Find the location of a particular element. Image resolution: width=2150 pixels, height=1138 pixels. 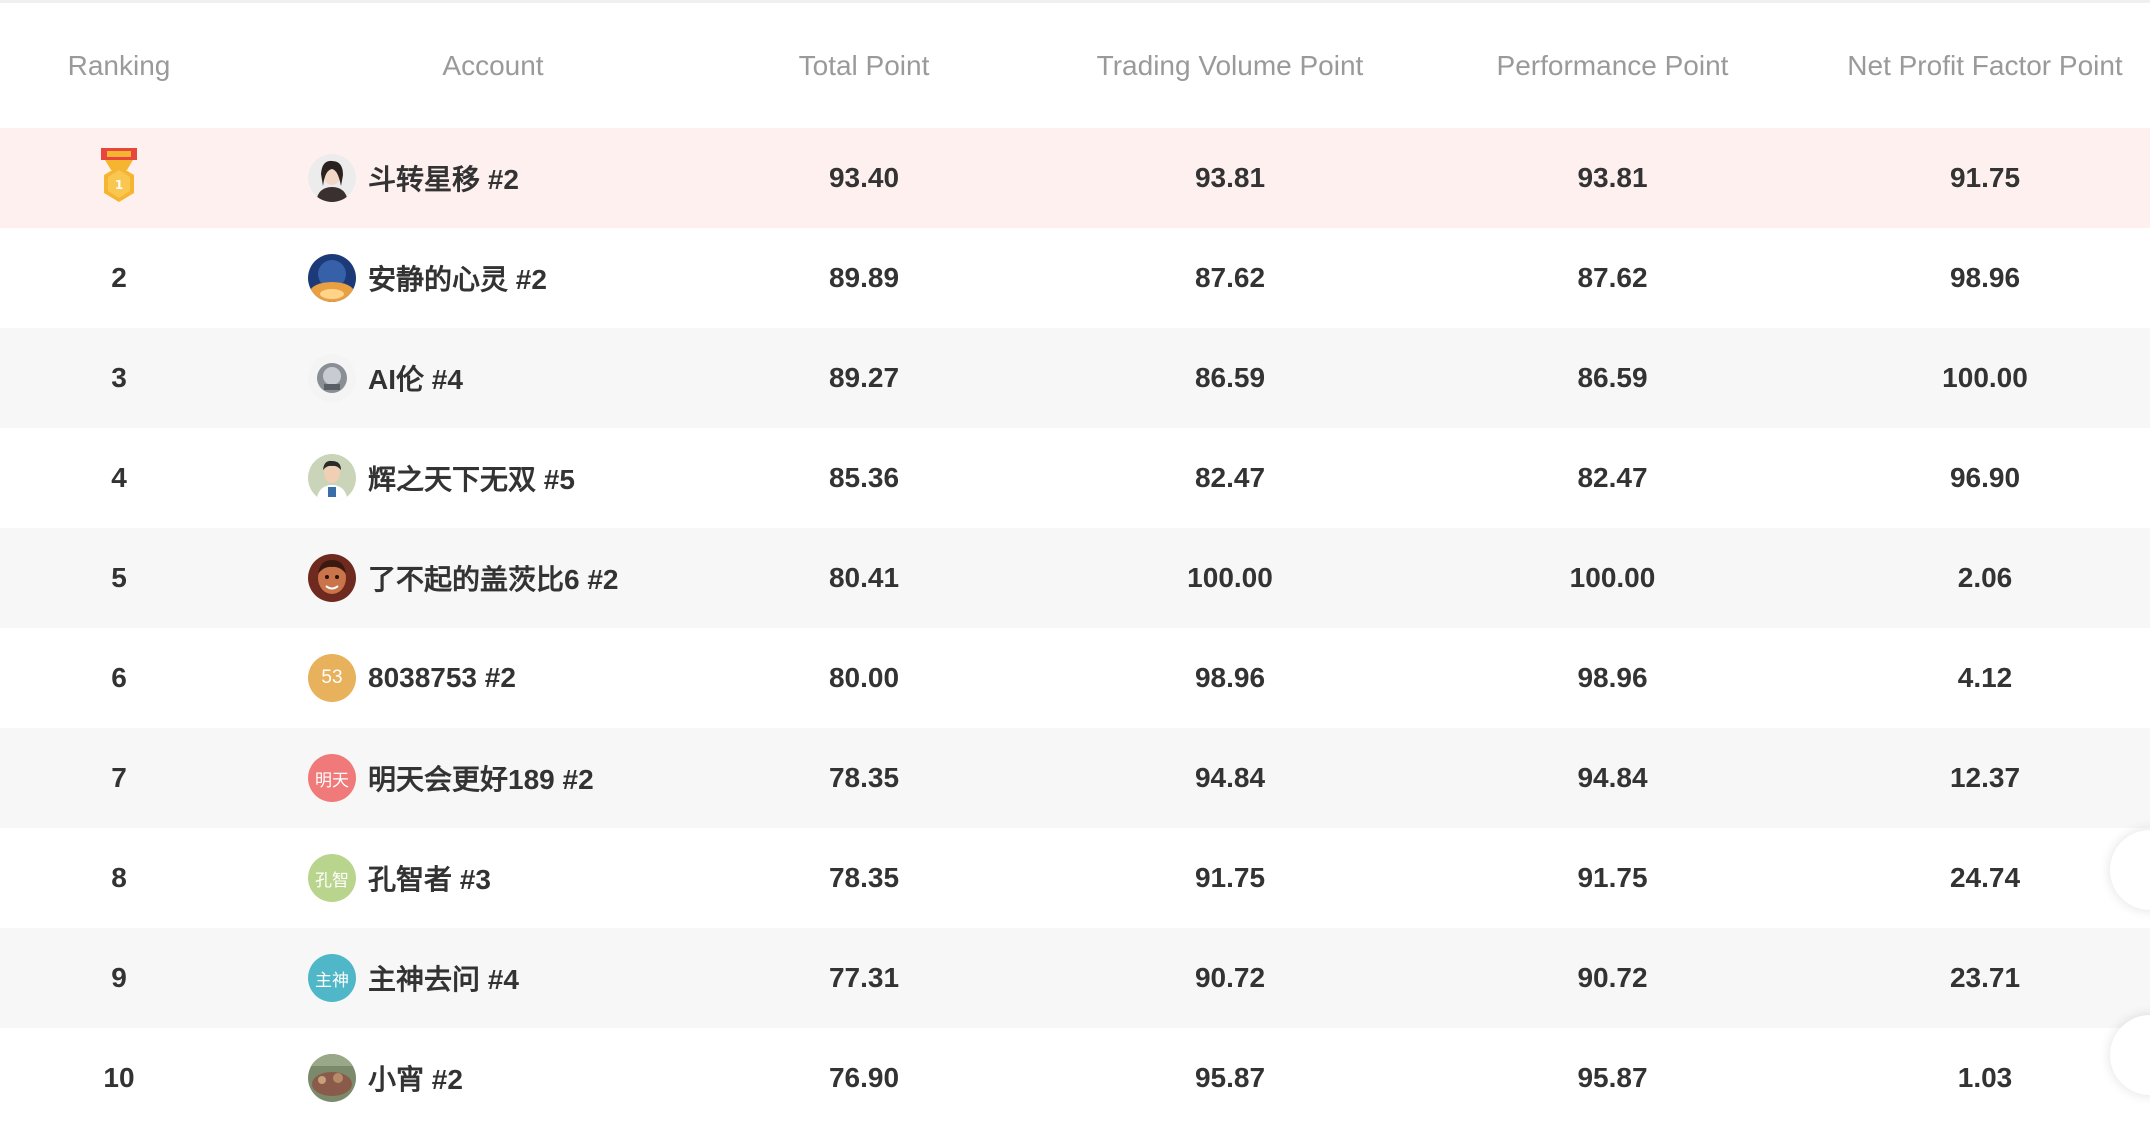

header-net-profit-factor-point: Net Profit Factor Point is located at coordinates (1985, 65).